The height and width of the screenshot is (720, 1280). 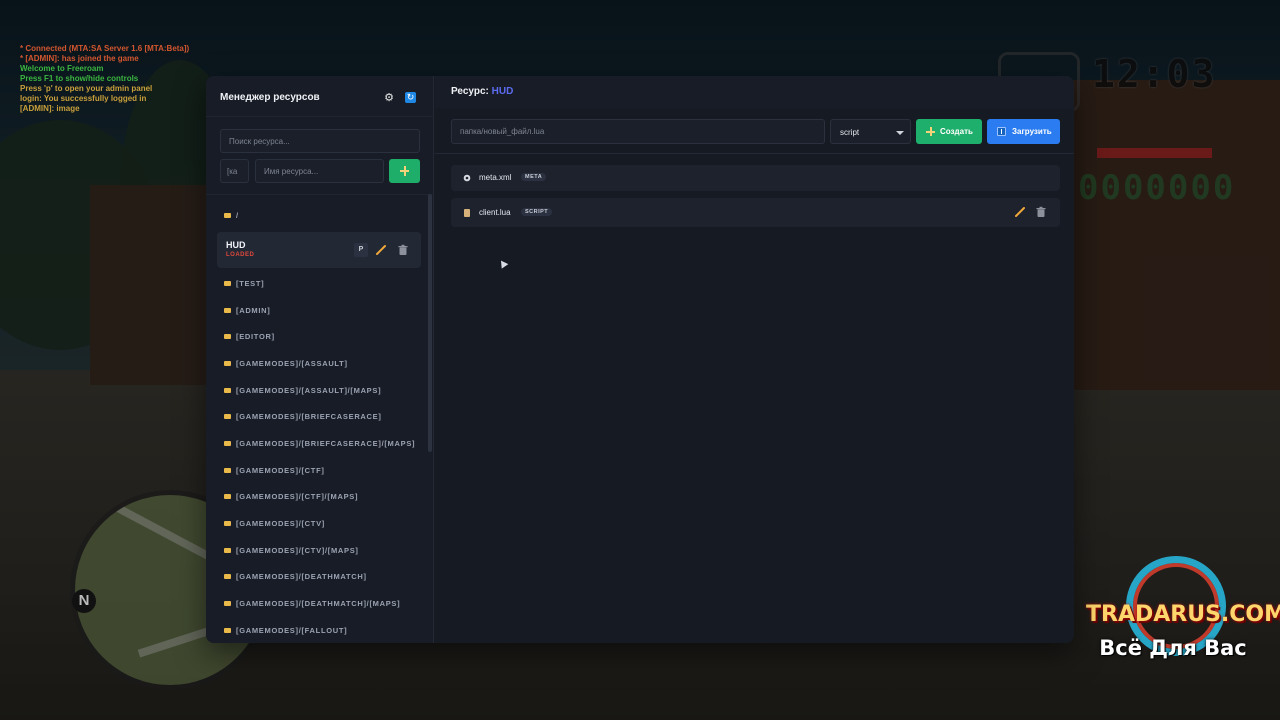 What do you see at coordinates (467, 178) in the screenshot?
I see `gear-icon` at bounding box center [467, 178].